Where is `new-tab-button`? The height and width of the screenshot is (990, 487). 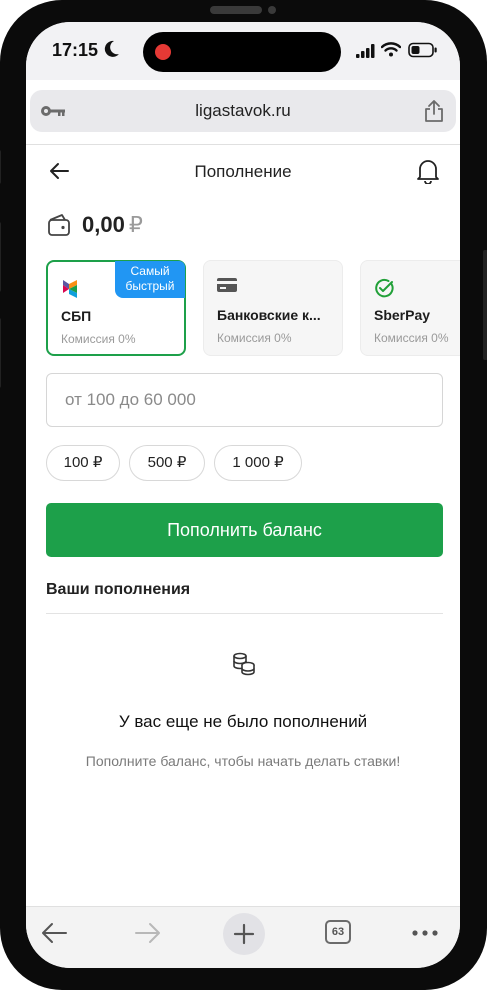 new-tab-button is located at coordinates (244, 934).